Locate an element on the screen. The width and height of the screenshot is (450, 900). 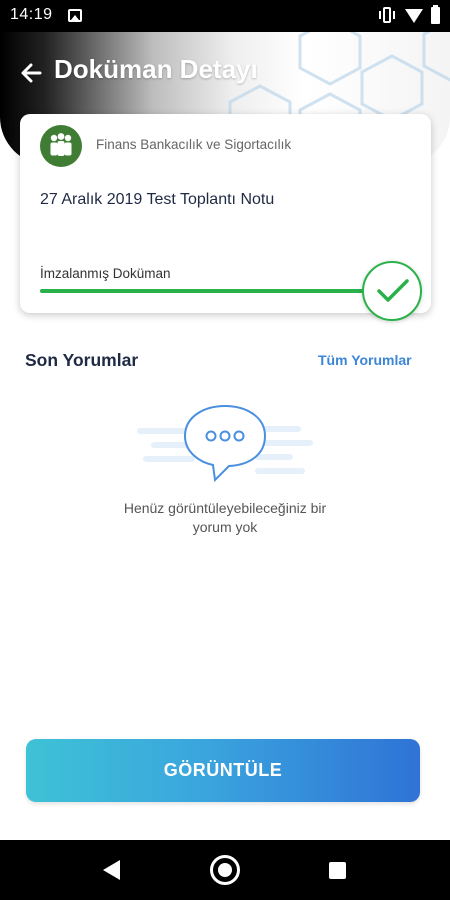
chat-bubble-icon is located at coordinates (225, 443).